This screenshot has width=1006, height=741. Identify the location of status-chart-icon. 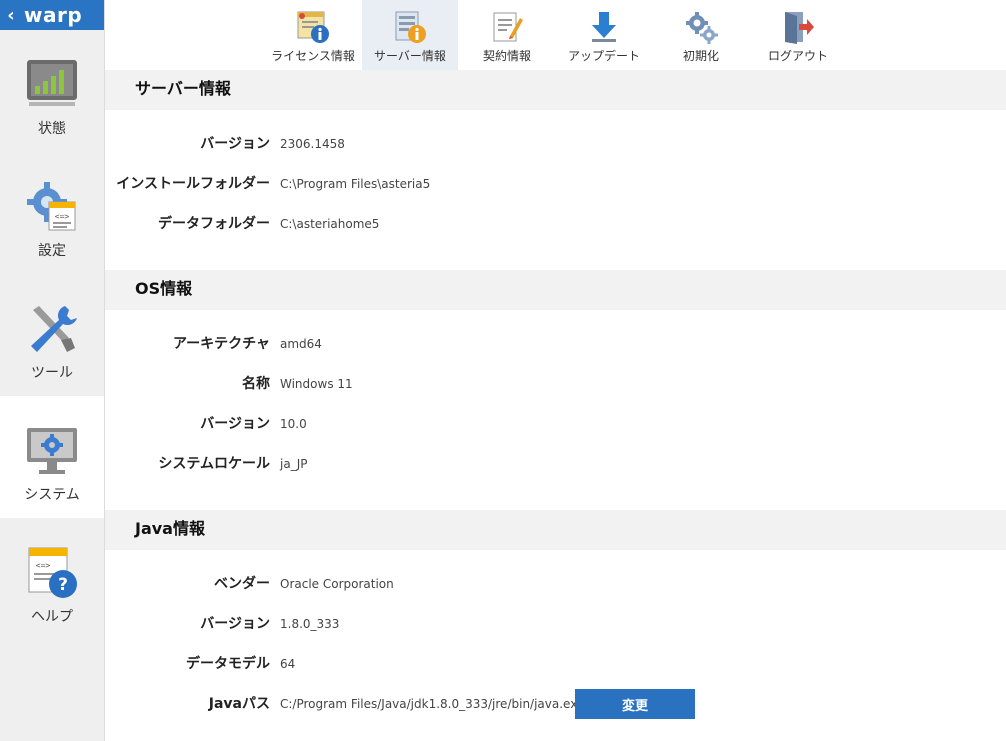
(52, 83).